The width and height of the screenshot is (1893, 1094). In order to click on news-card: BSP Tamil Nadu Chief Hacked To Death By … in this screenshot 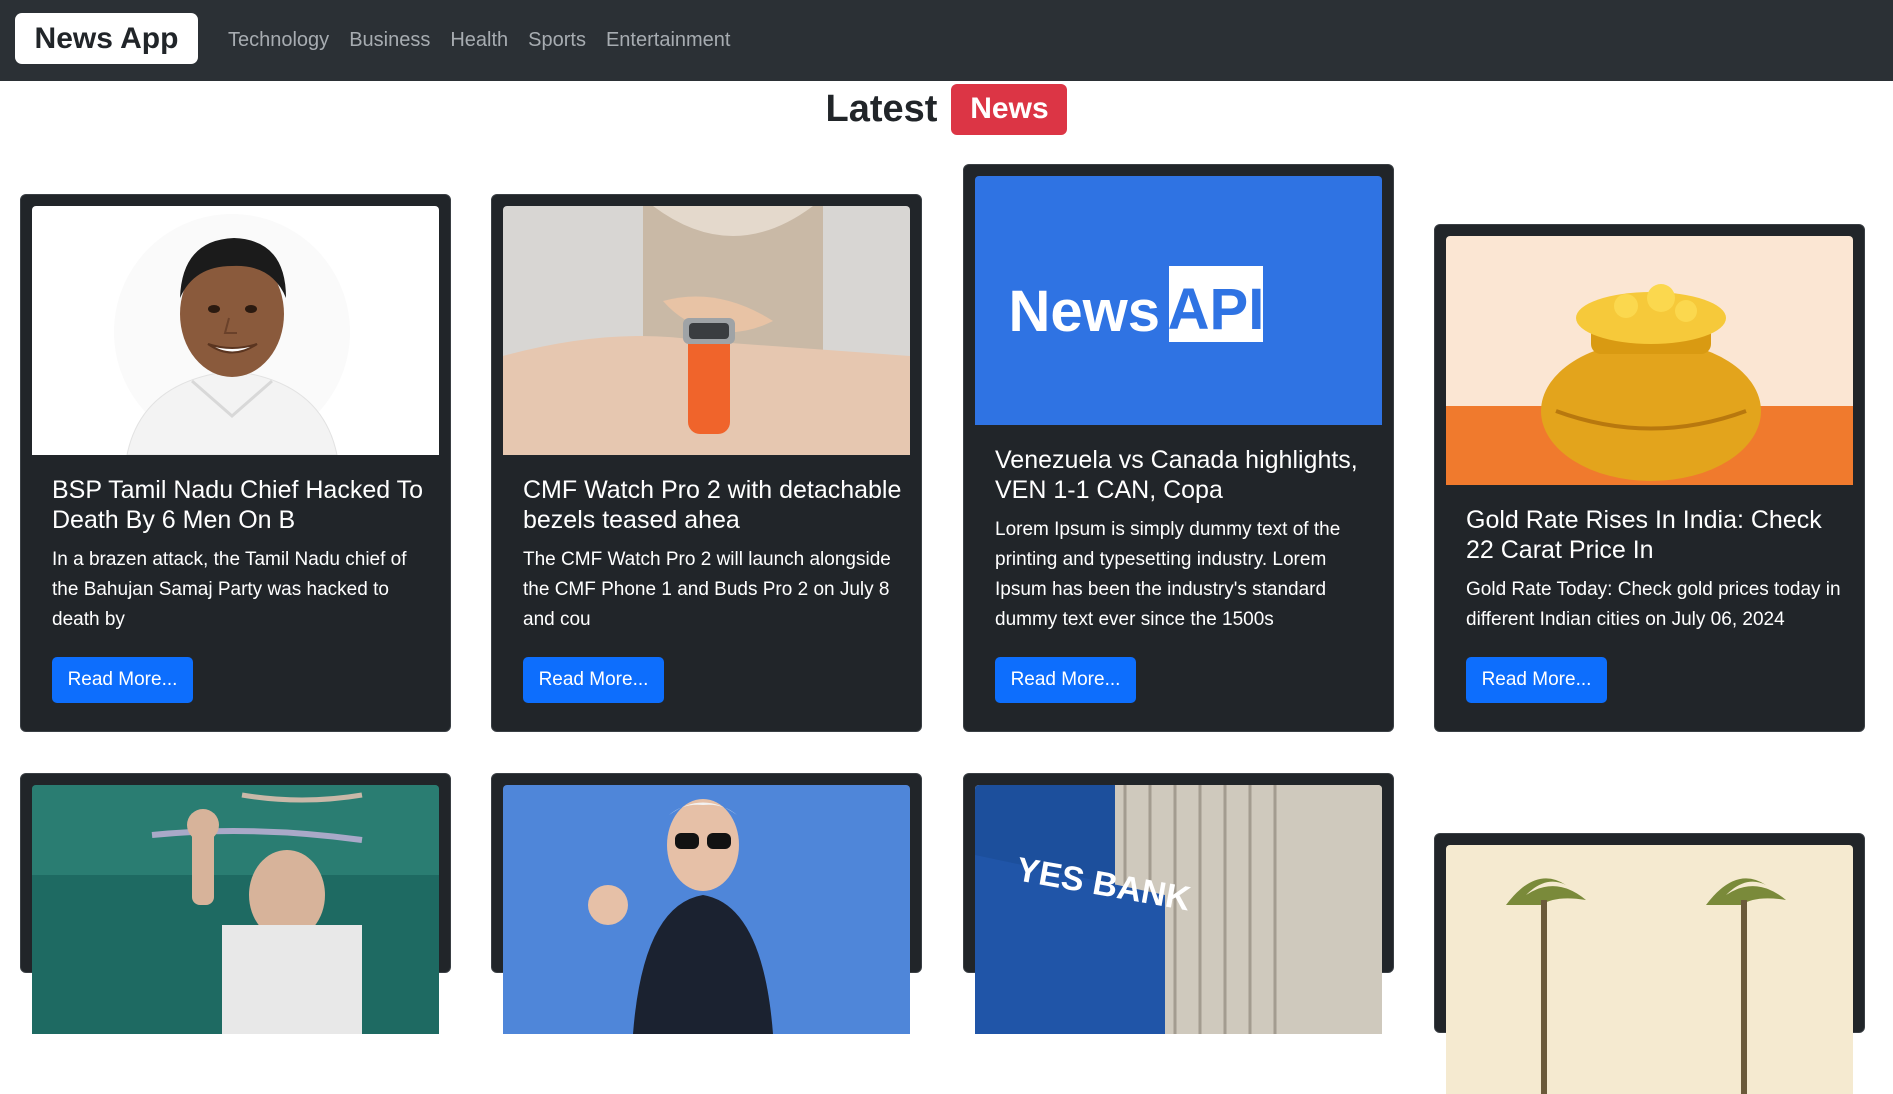, I will do `click(235, 463)`.